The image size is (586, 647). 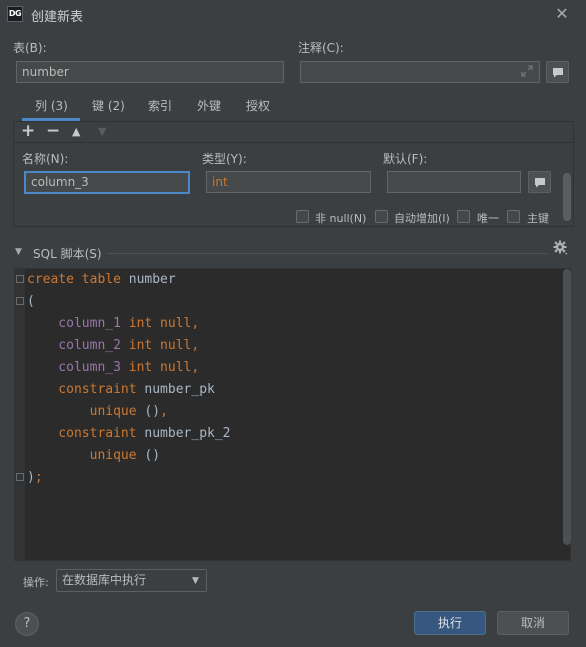 What do you see at coordinates (513, 216) in the screenshot?
I see `primary-key-checkbox` at bounding box center [513, 216].